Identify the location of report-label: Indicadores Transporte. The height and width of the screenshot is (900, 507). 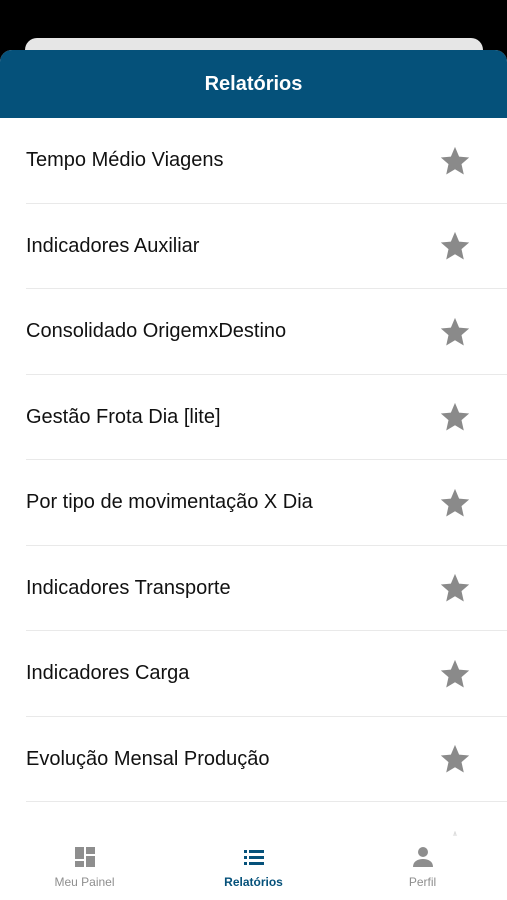
(128, 587).